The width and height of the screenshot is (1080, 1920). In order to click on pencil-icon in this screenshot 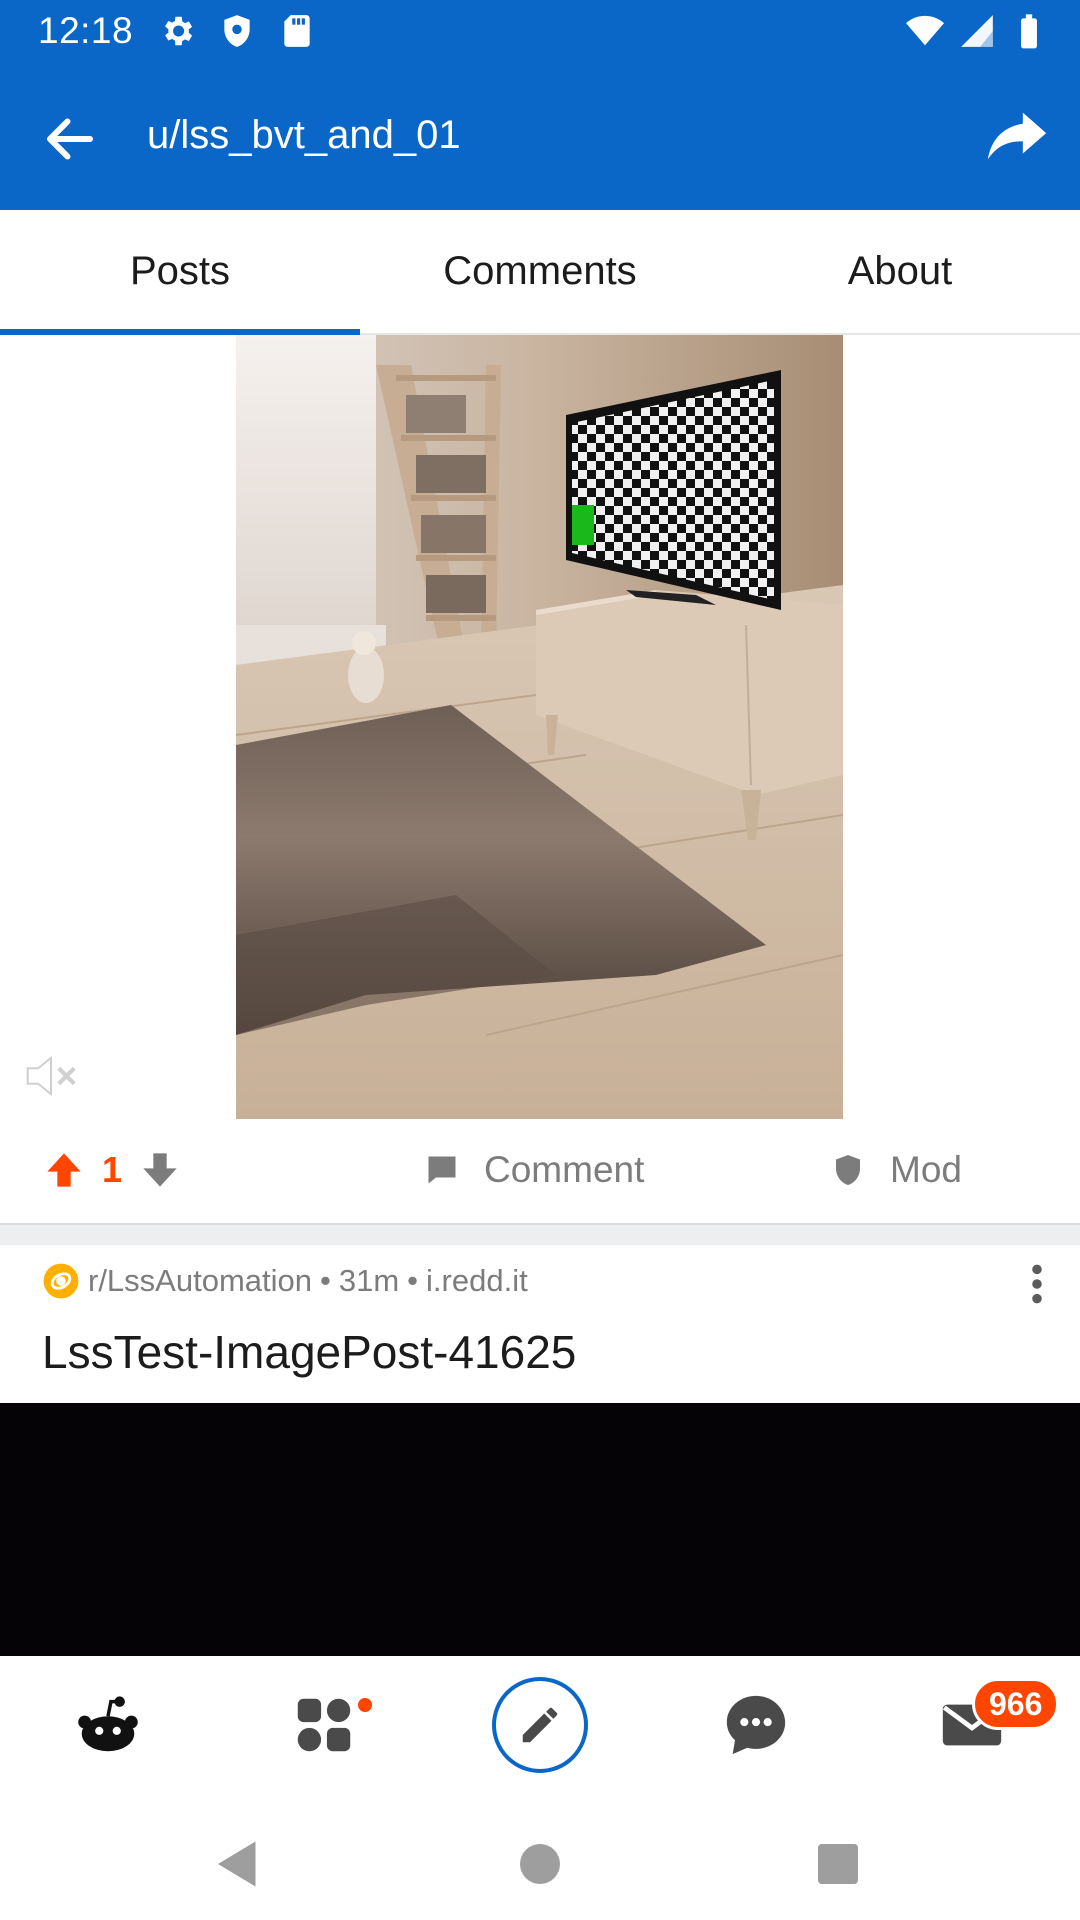, I will do `click(540, 1725)`.